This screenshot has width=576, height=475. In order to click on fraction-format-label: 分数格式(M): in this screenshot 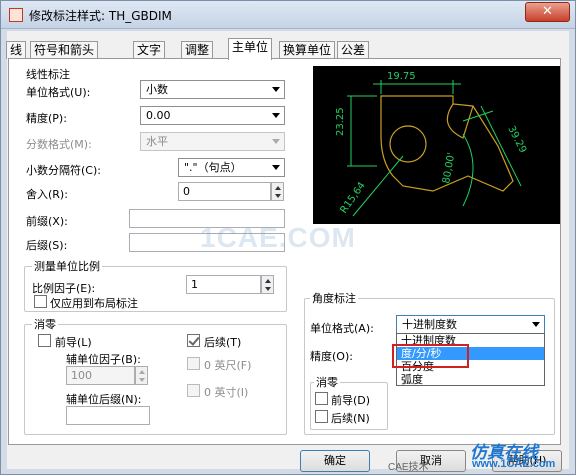, I will do `click(59, 144)`.